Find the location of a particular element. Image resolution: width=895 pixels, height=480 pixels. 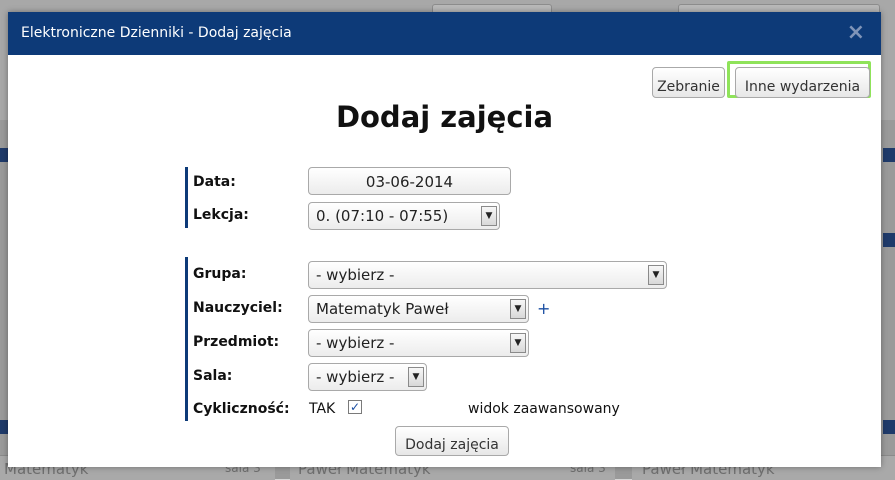

room-label: Sala: is located at coordinates (213, 376).